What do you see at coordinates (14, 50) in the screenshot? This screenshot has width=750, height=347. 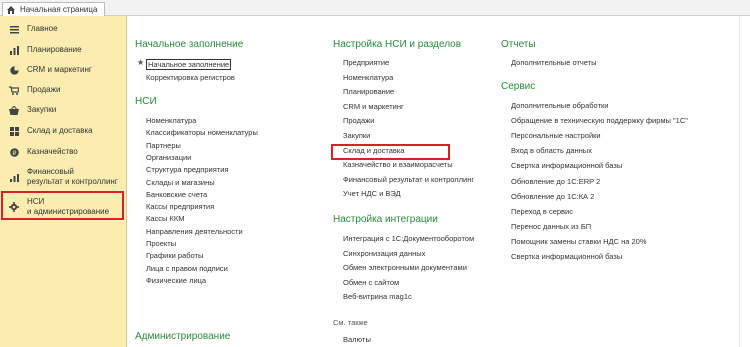 I see `chart-icon` at bounding box center [14, 50].